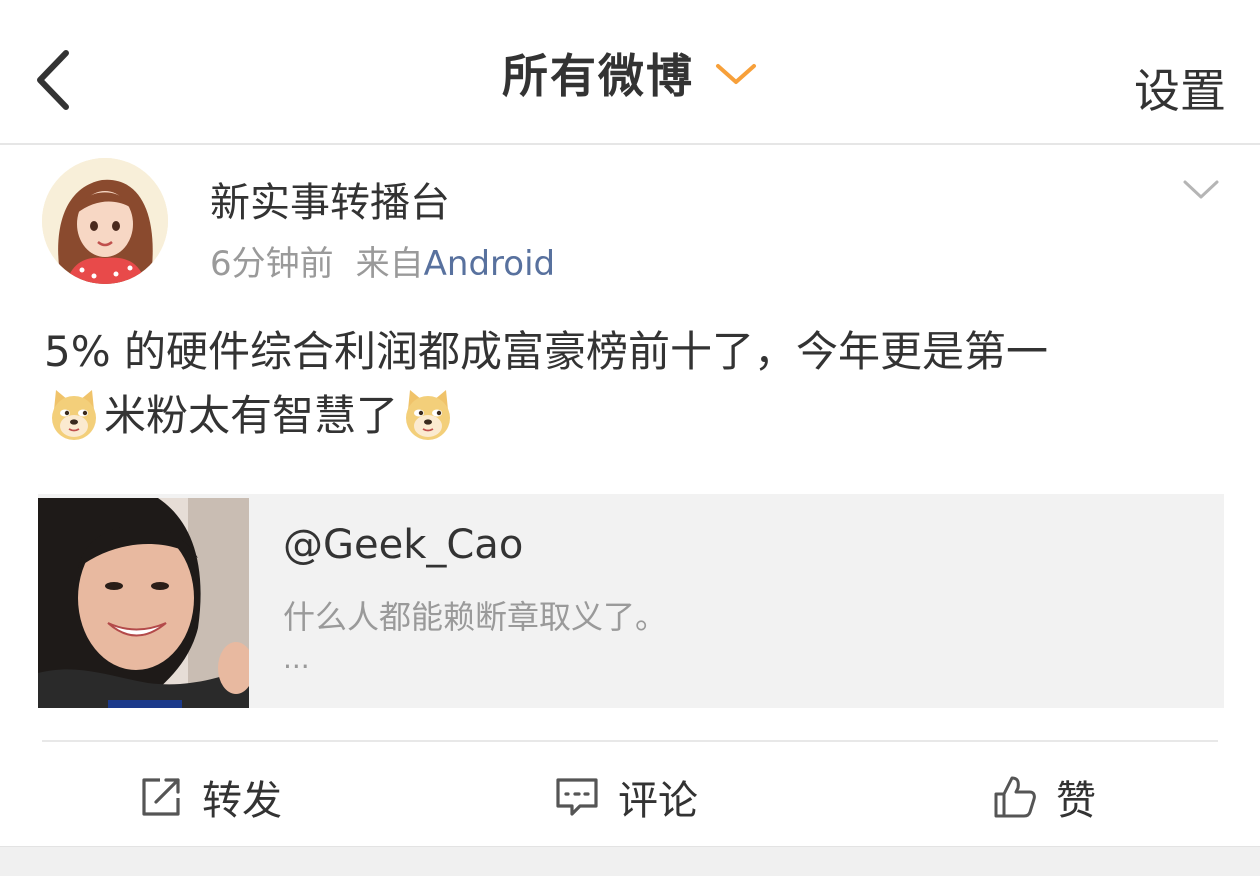 The image size is (1260, 876). I want to click on post-username: 新实事转播台, so click(330, 199).